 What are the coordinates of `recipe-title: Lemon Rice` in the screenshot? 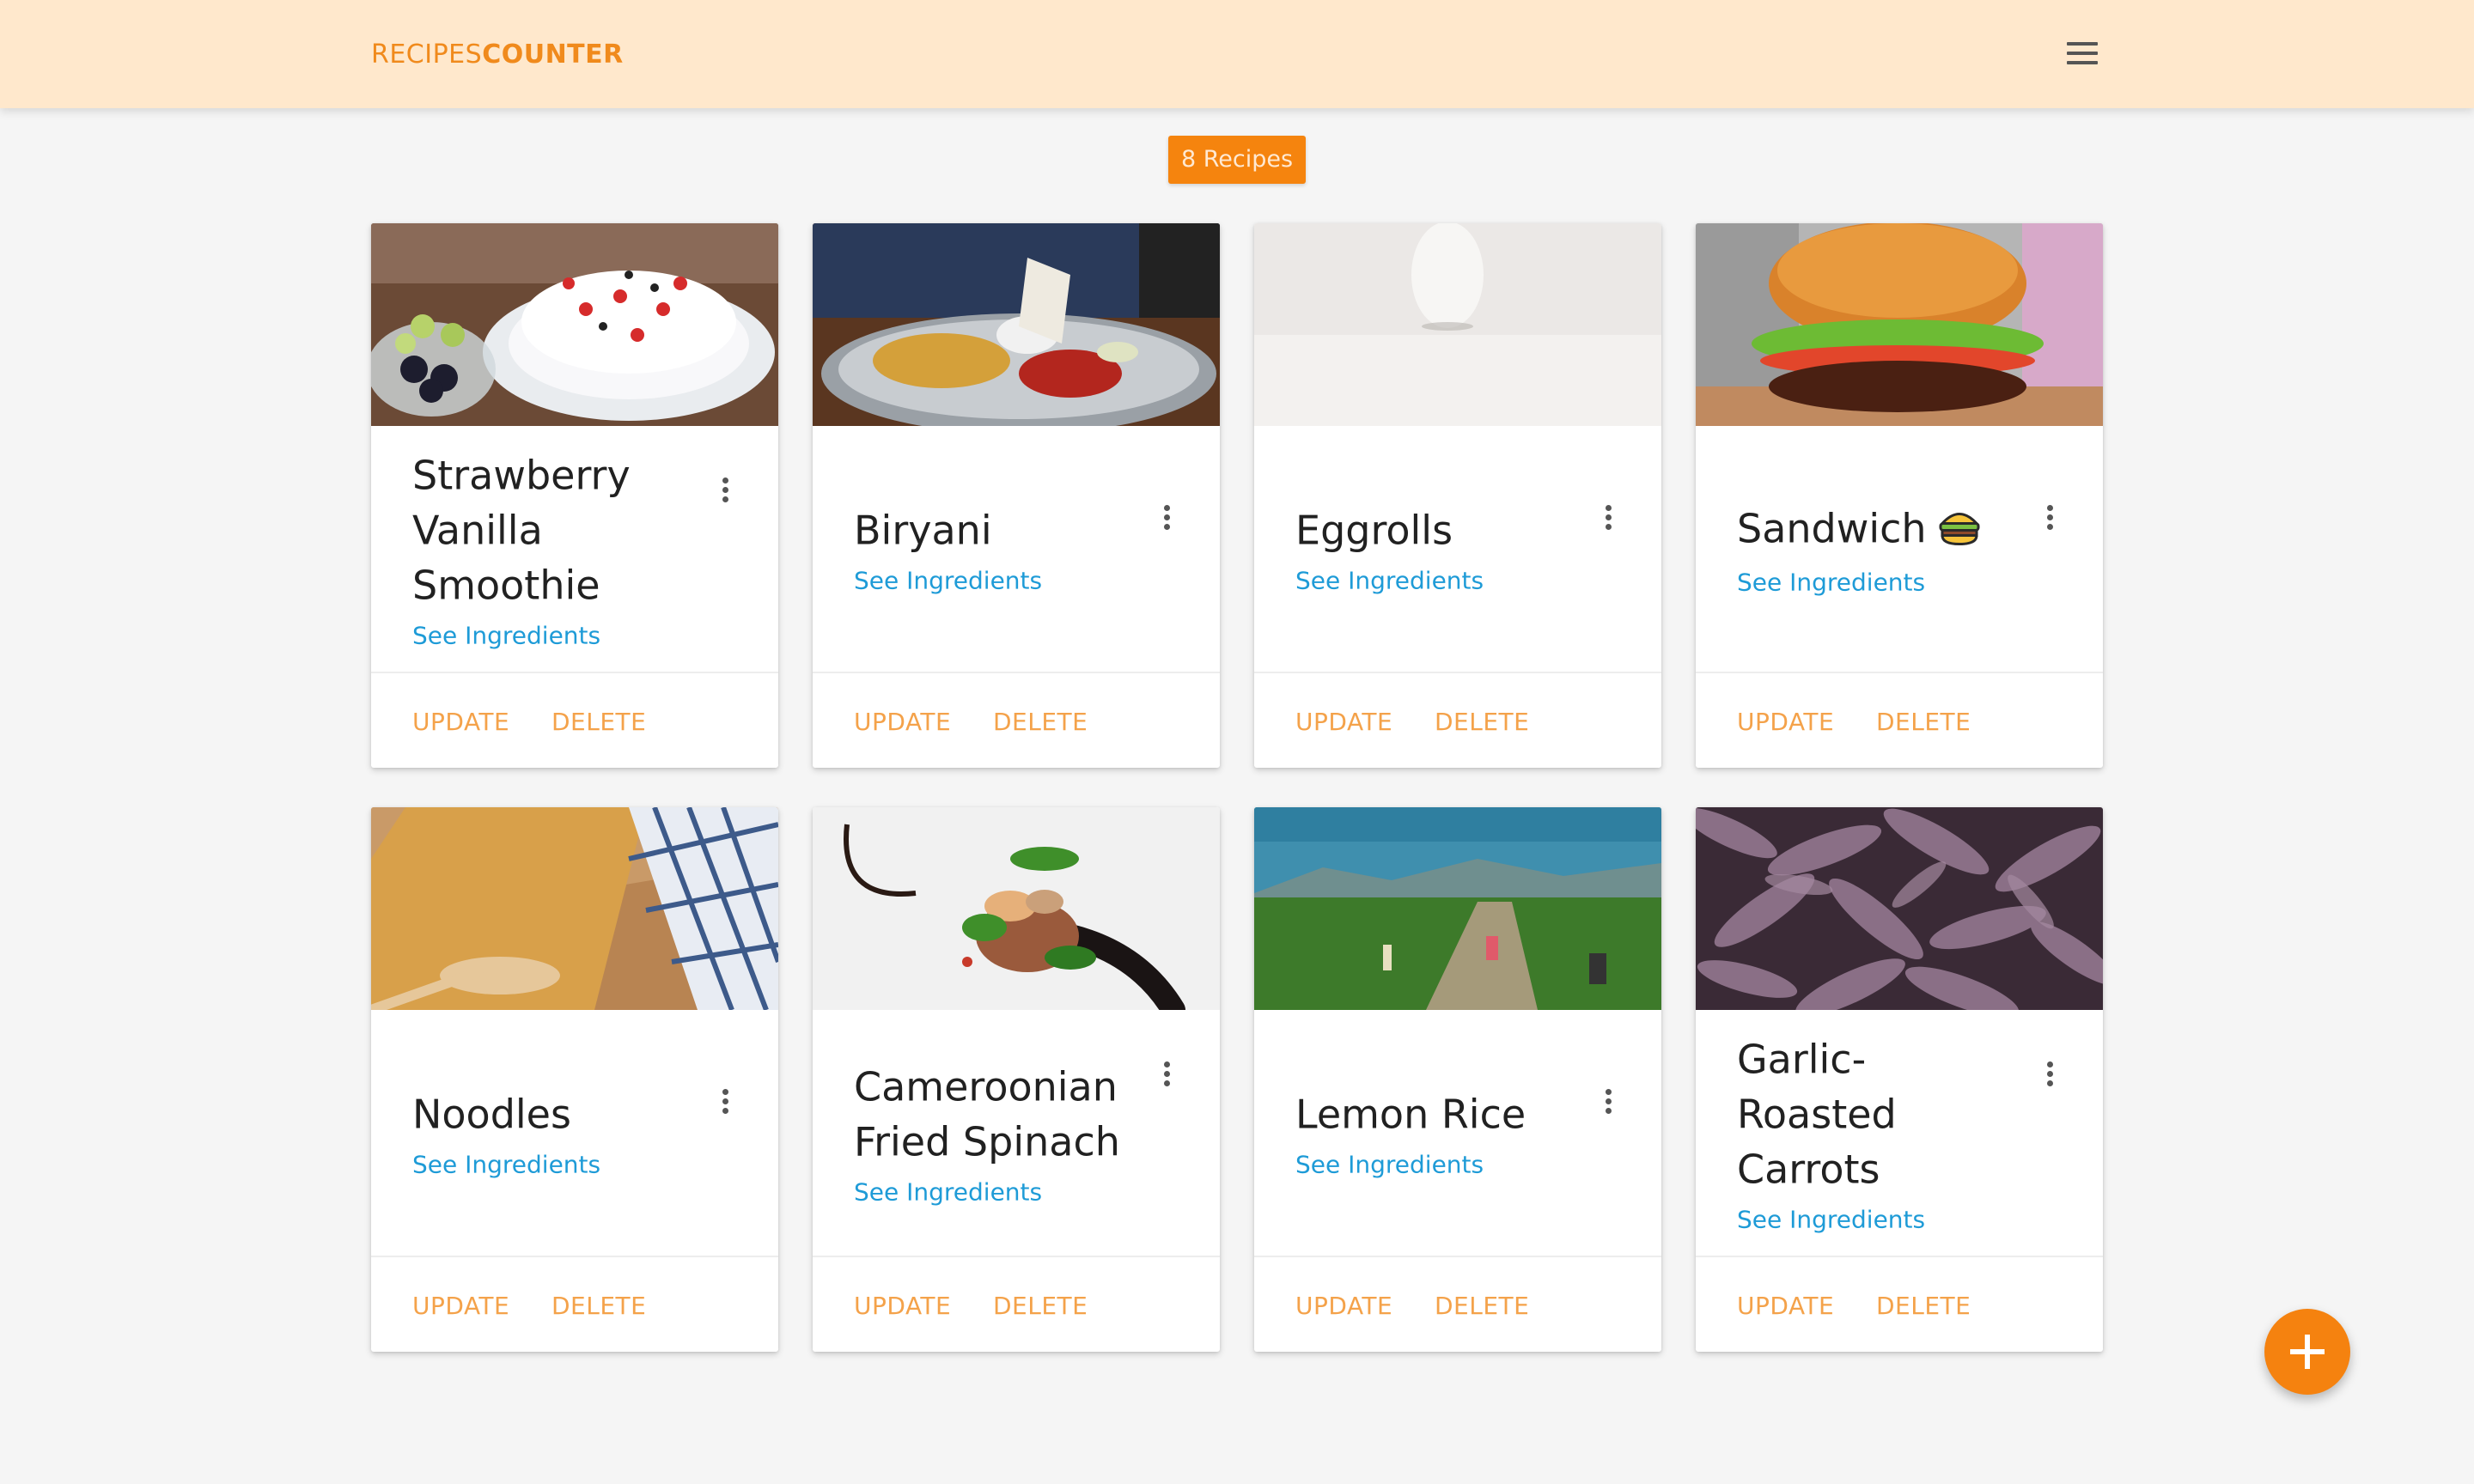 It's located at (1410, 1115).